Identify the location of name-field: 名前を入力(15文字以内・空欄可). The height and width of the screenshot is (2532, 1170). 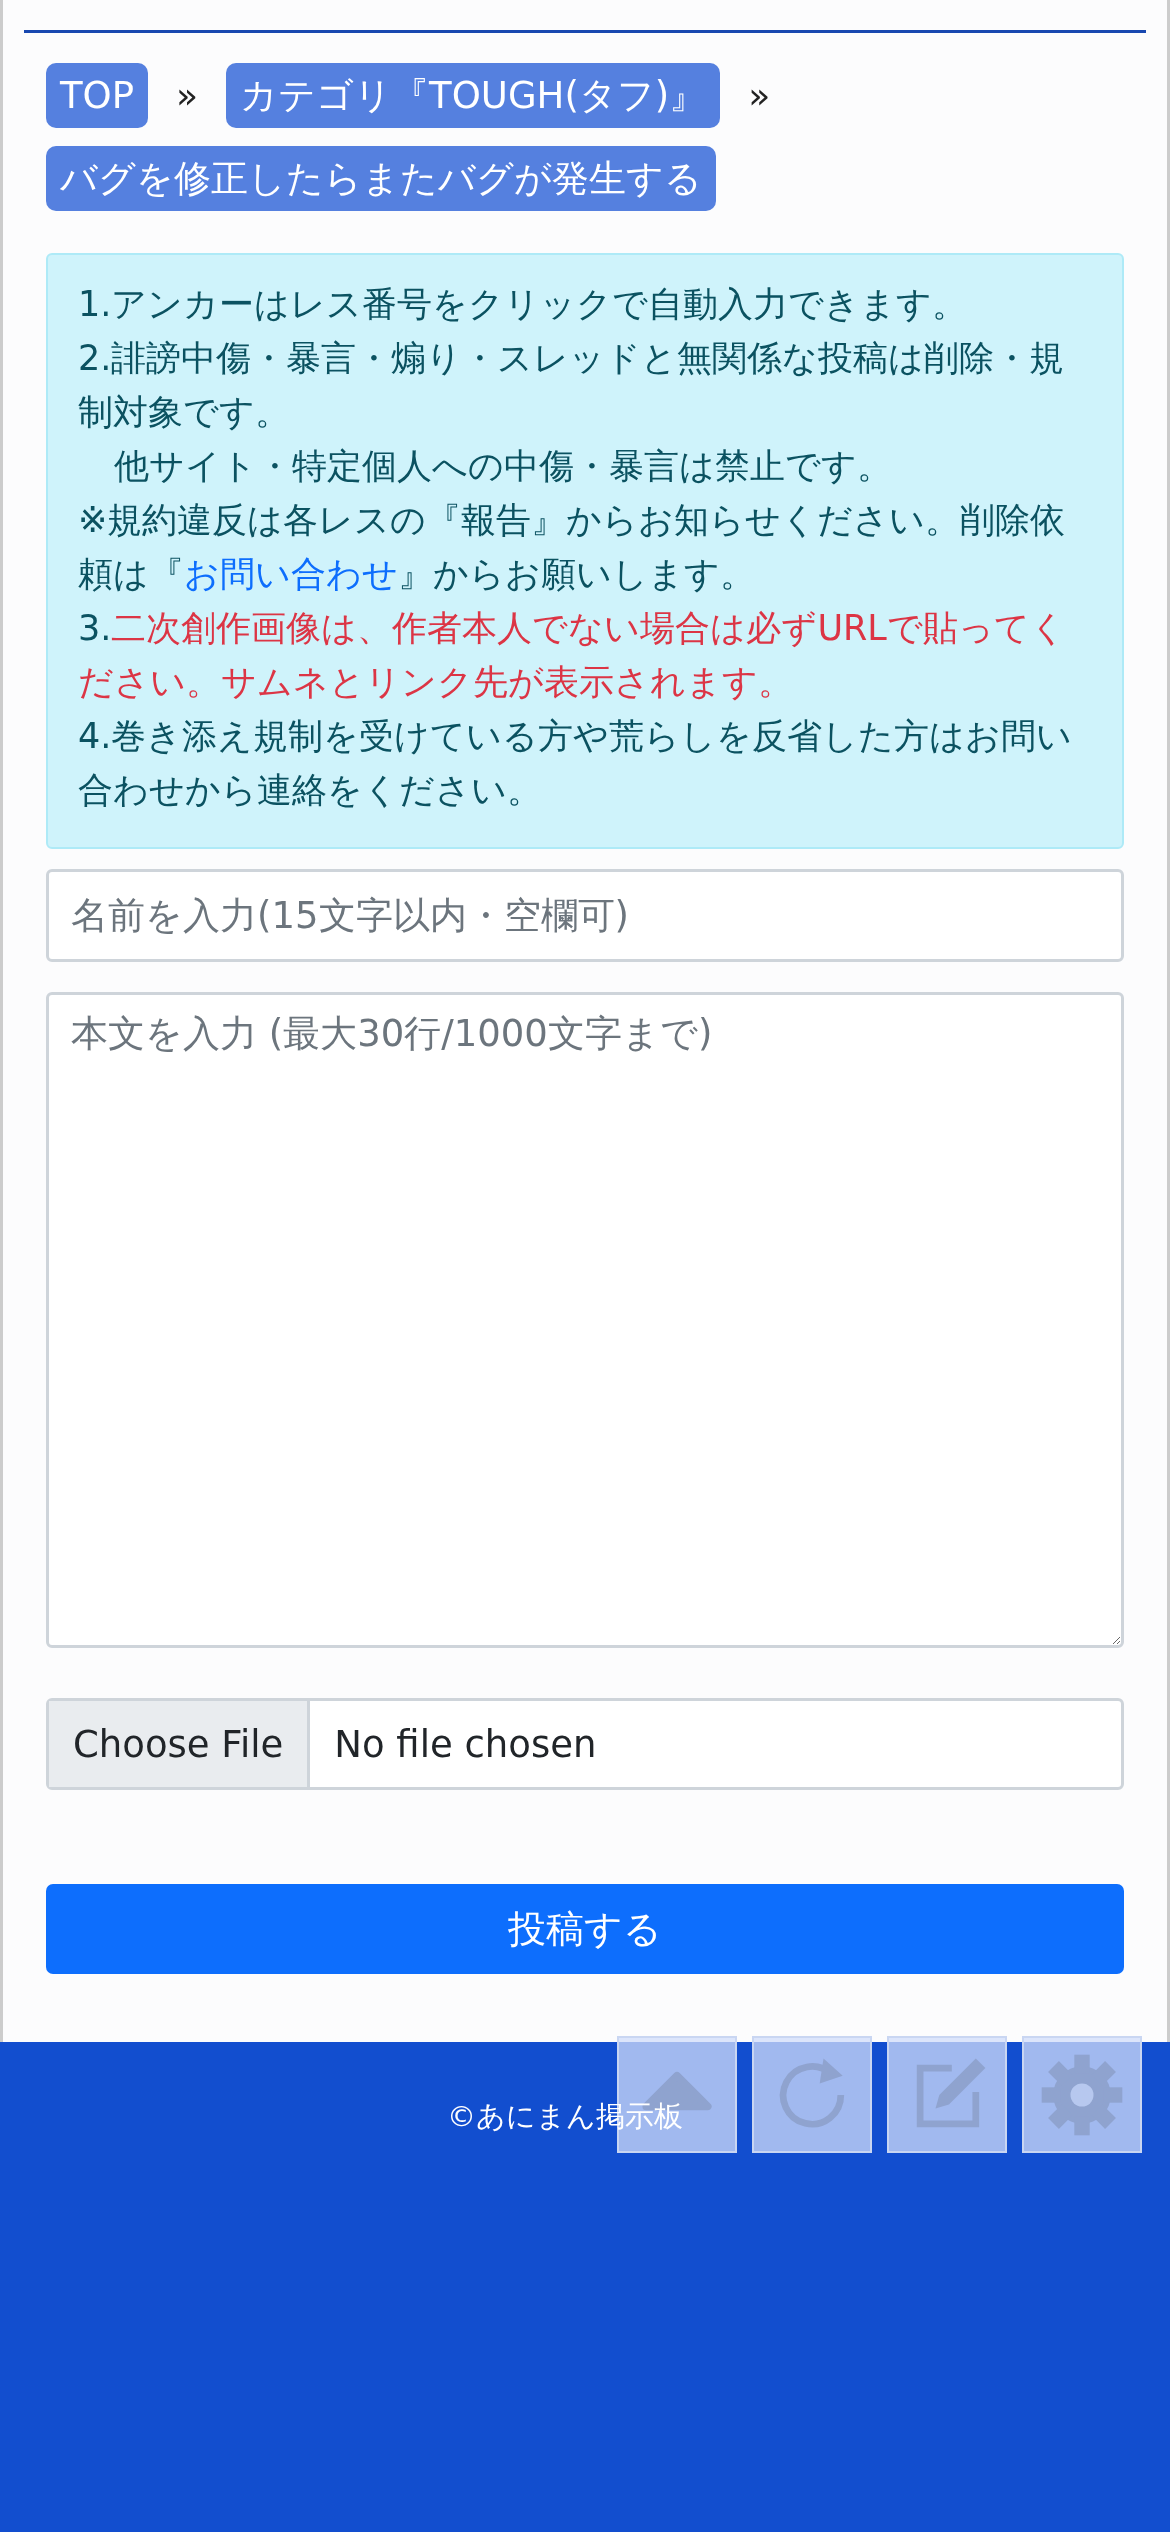
(585, 915).